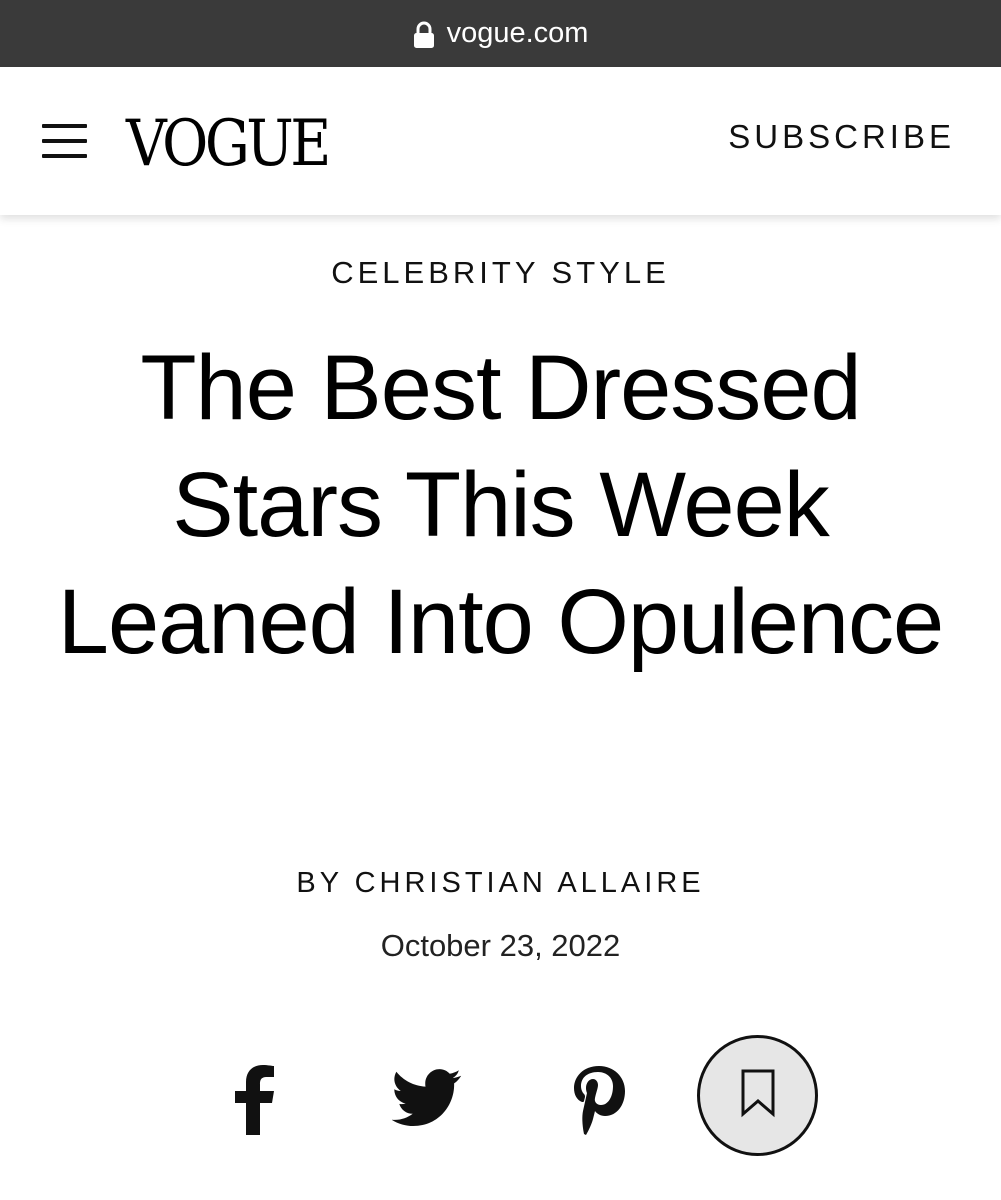 Image resolution: width=1001 pixels, height=1200 pixels. What do you see at coordinates (530, 883) in the screenshot?
I see `author-link: CHRISTIAN ALLAIRE` at bounding box center [530, 883].